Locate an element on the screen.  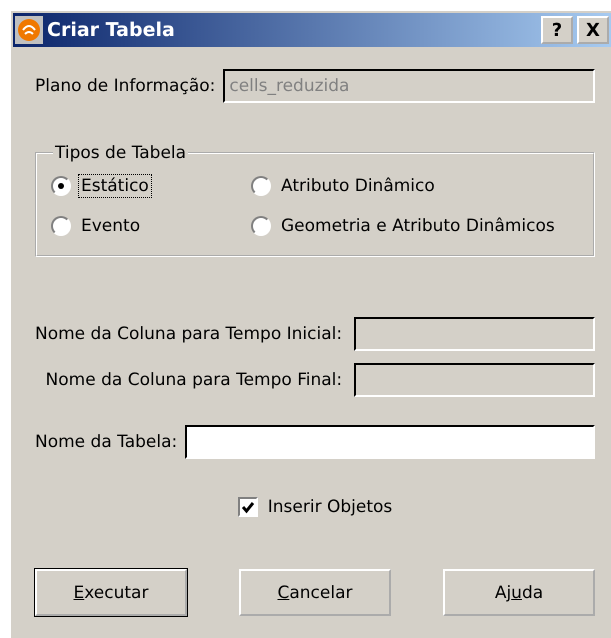
group-title: Tipos de Tabela is located at coordinates (121, 153).